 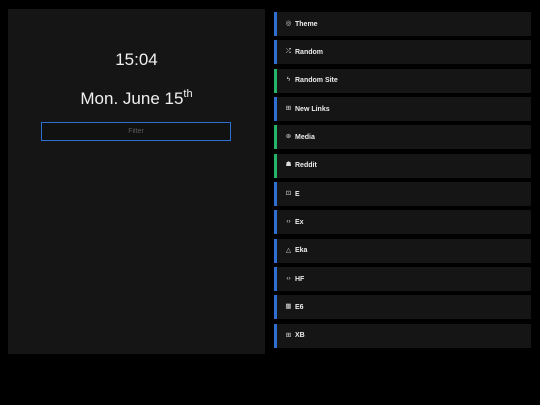 What do you see at coordinates (402, 24) in the screenshot?
I see `link-item-theme: ◎ Theme` at bounding box center [402, 24].